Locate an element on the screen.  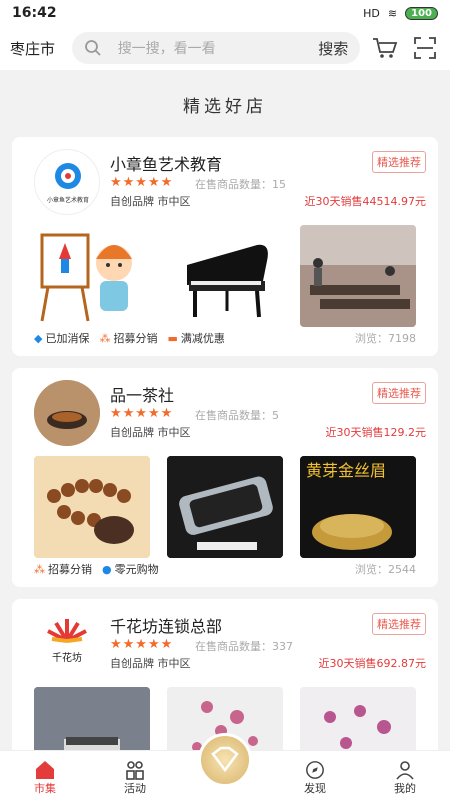
view-count: 浏览：7198 is located at coordinates (385, 338).